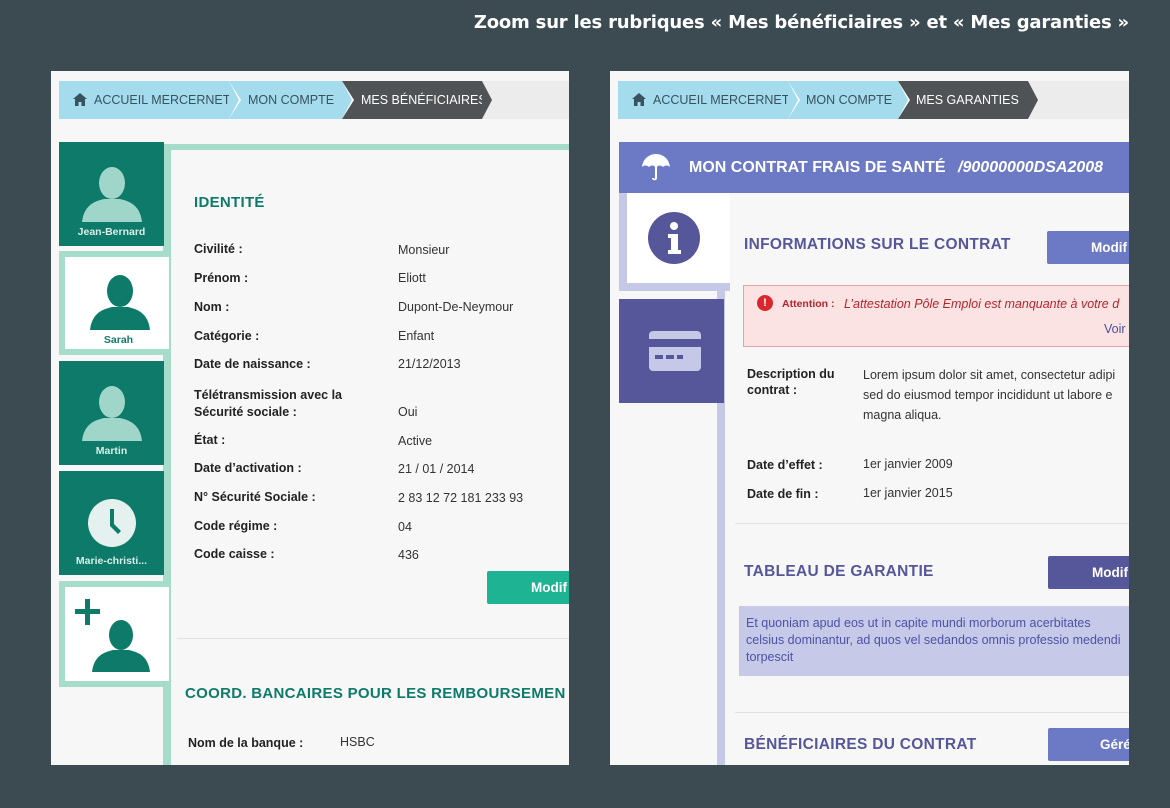  What do you see at coordinates (111, 232) in the screenshot?
I see `beneficiary-name: Jean-Bernard` at bounding box center [111, 232].